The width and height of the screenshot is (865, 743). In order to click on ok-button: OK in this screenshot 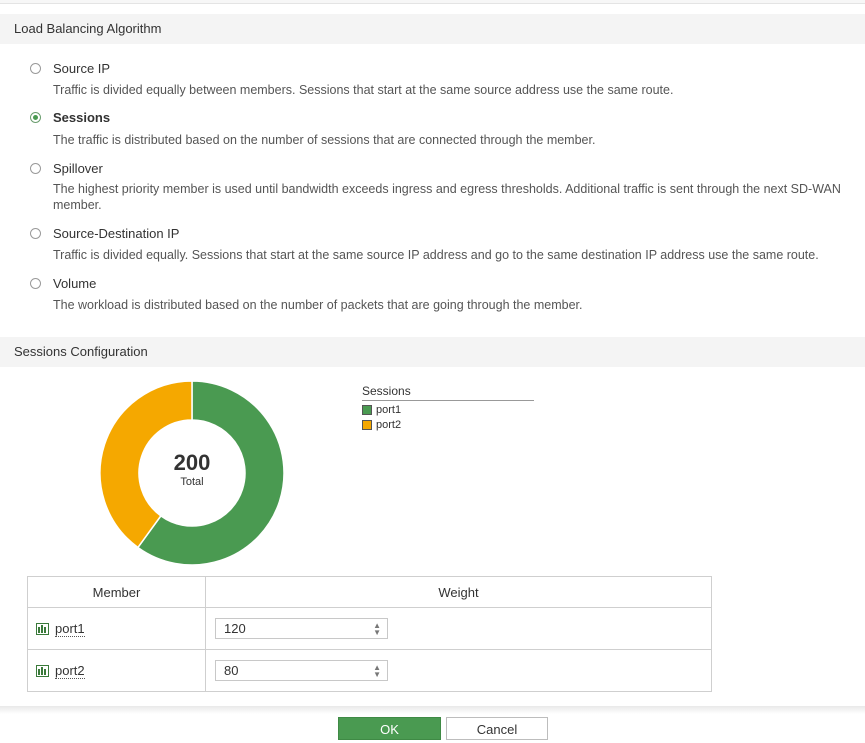, I will do `click(389, 728)`.